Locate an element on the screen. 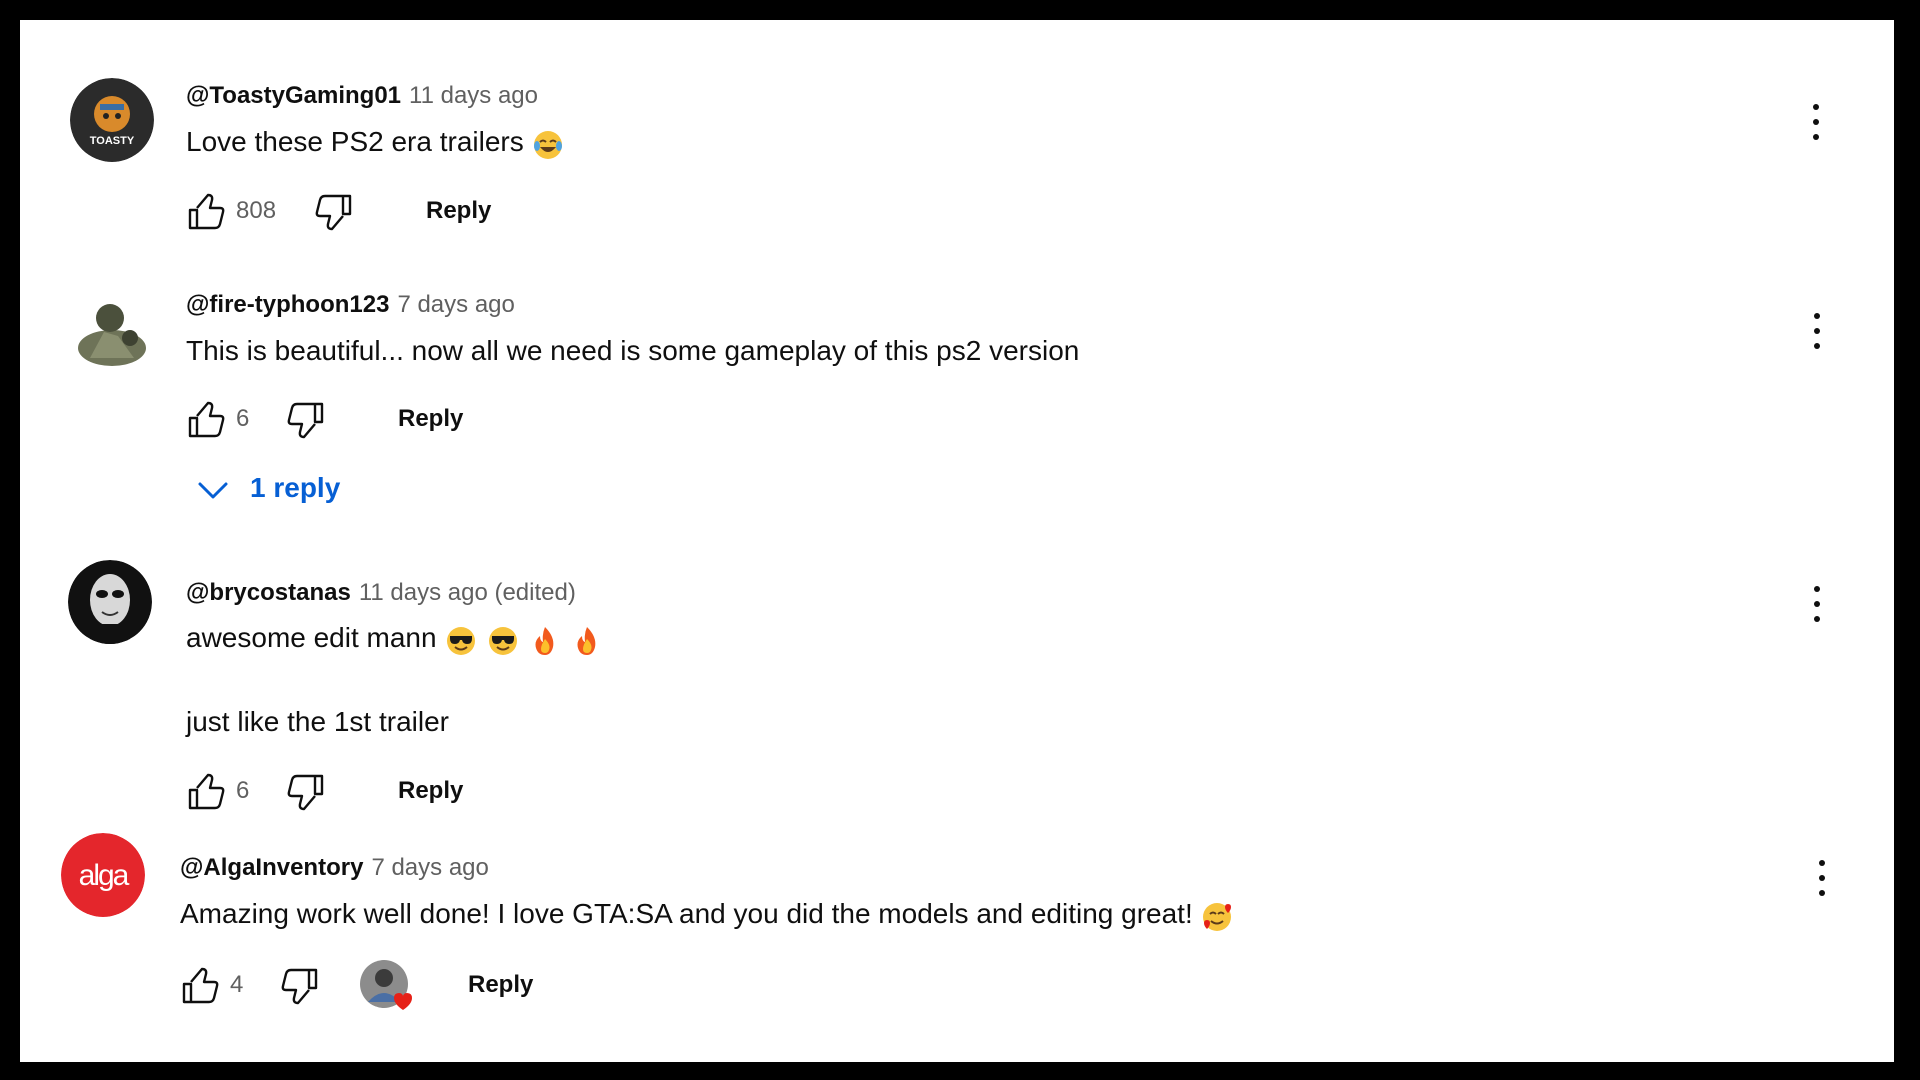  chevron-down-icon is located at coordinates (213, 490).